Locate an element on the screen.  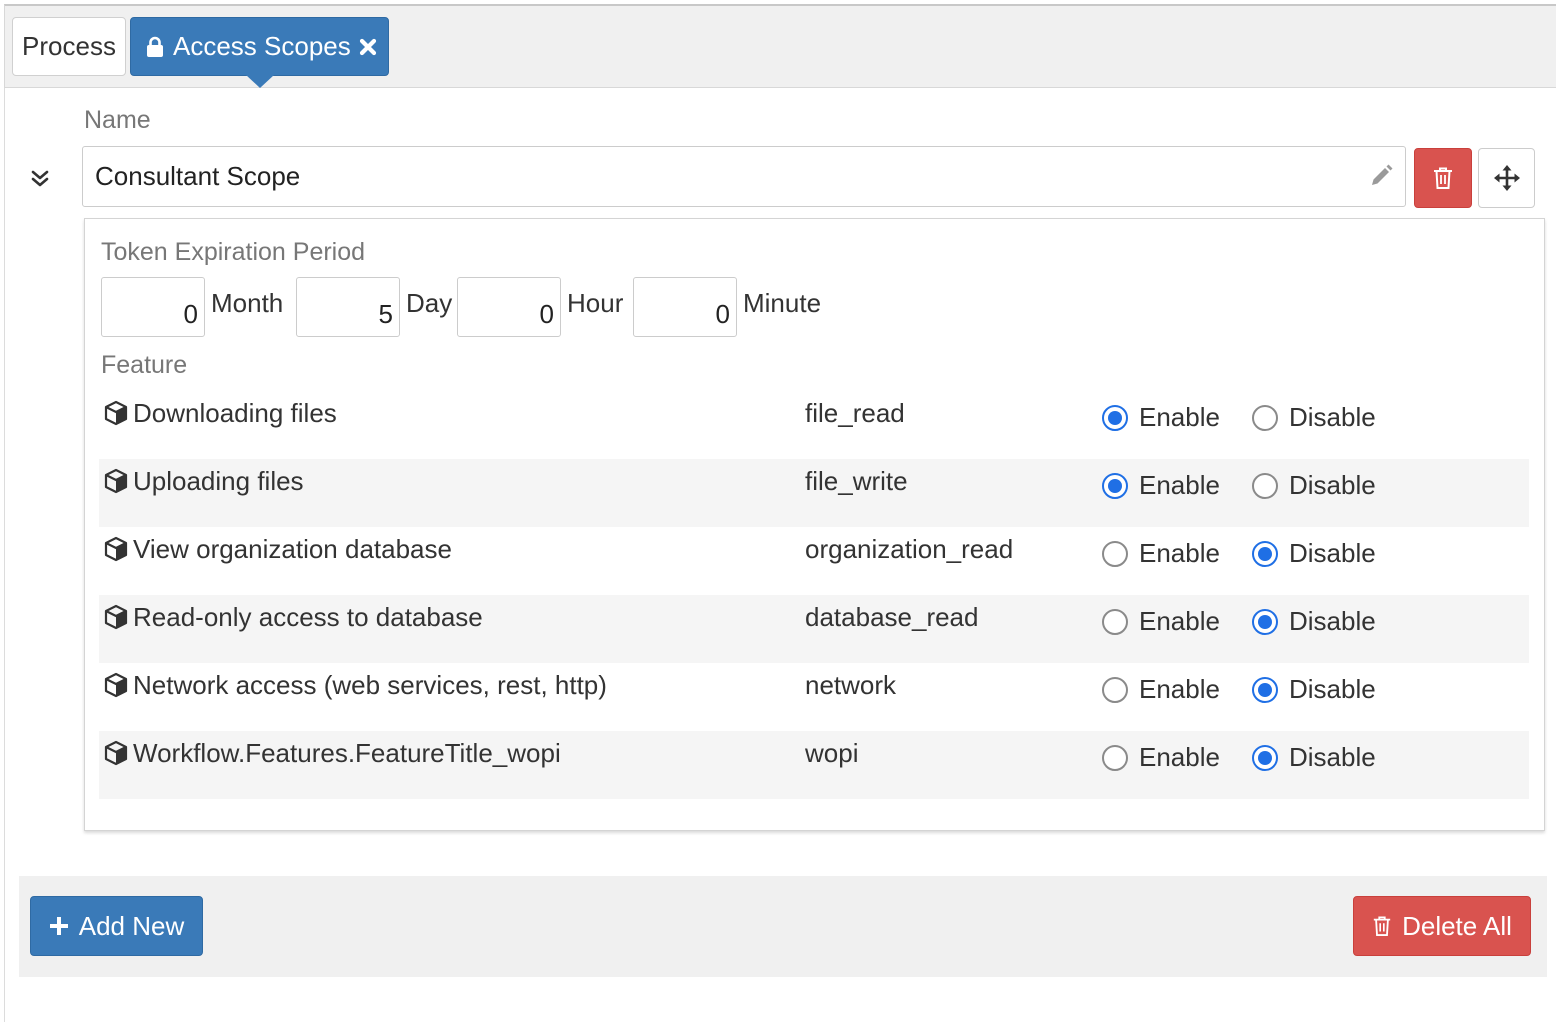
feature-title: Downloading files is located at coordinates (235, 413).